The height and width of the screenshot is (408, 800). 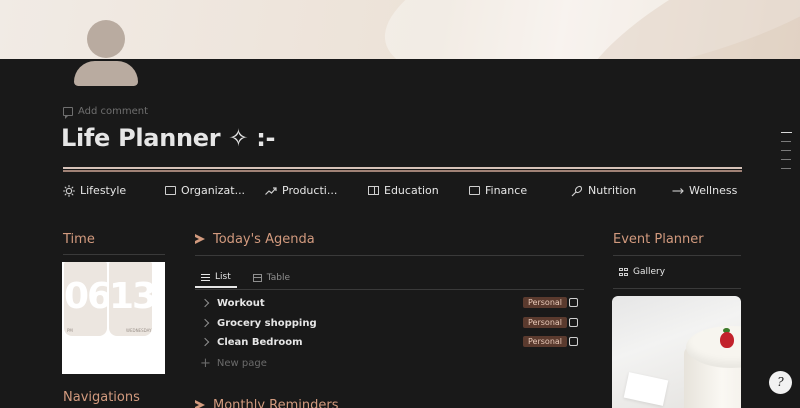 What do you see at coordinates (139, 330) in the screenshot?
I see `clock-minute-caption: WEDNESDAY` at bounding box center [139, 330].